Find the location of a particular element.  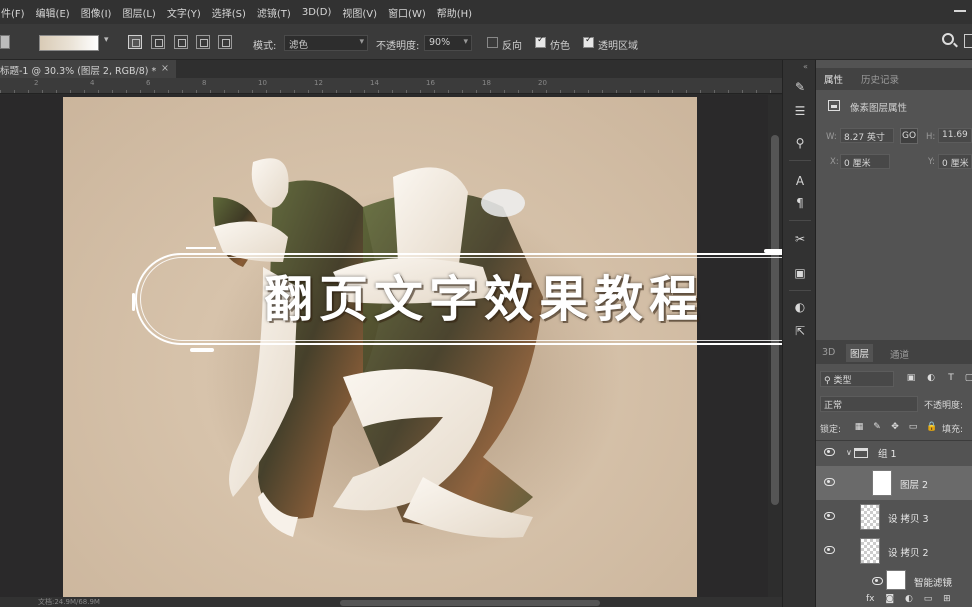

layer-row-group: ∨ 组 1 is located at coordinates (894, 452).